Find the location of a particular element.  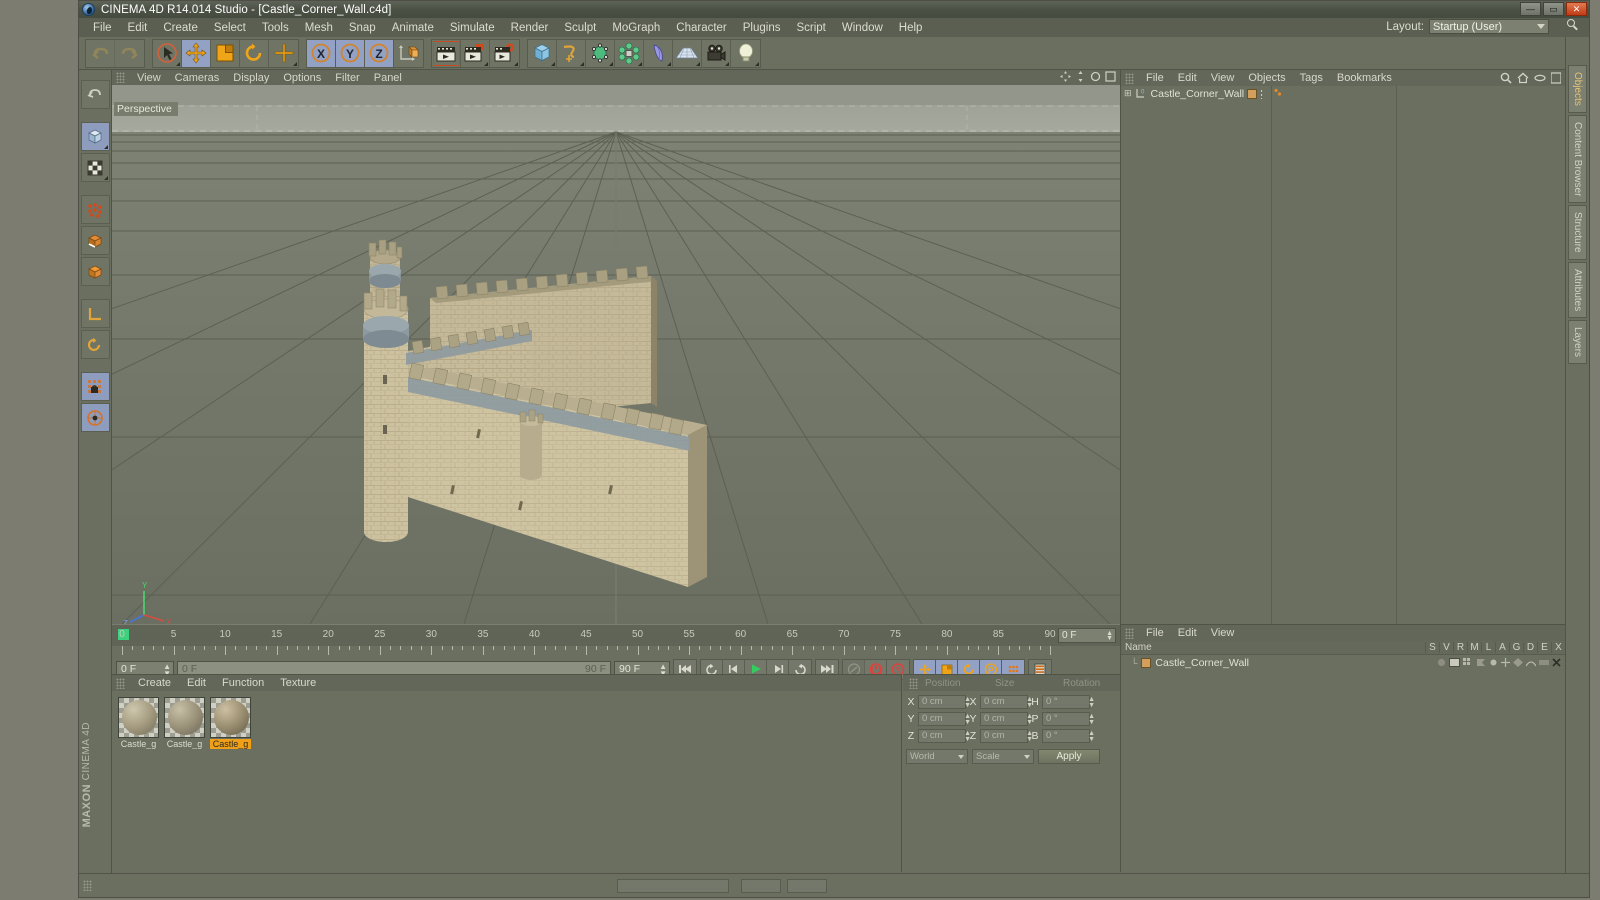

add-array-button is located at coordinates (629, 53).